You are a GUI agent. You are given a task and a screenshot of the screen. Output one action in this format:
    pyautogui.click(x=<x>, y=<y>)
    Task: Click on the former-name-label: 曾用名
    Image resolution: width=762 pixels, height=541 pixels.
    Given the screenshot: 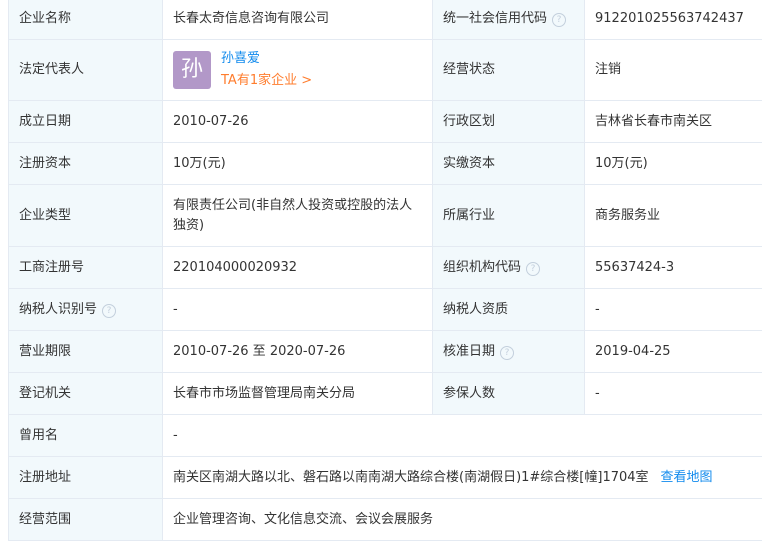 What is the action you would take?
    pyautogui.click(x=86, y=436)
    